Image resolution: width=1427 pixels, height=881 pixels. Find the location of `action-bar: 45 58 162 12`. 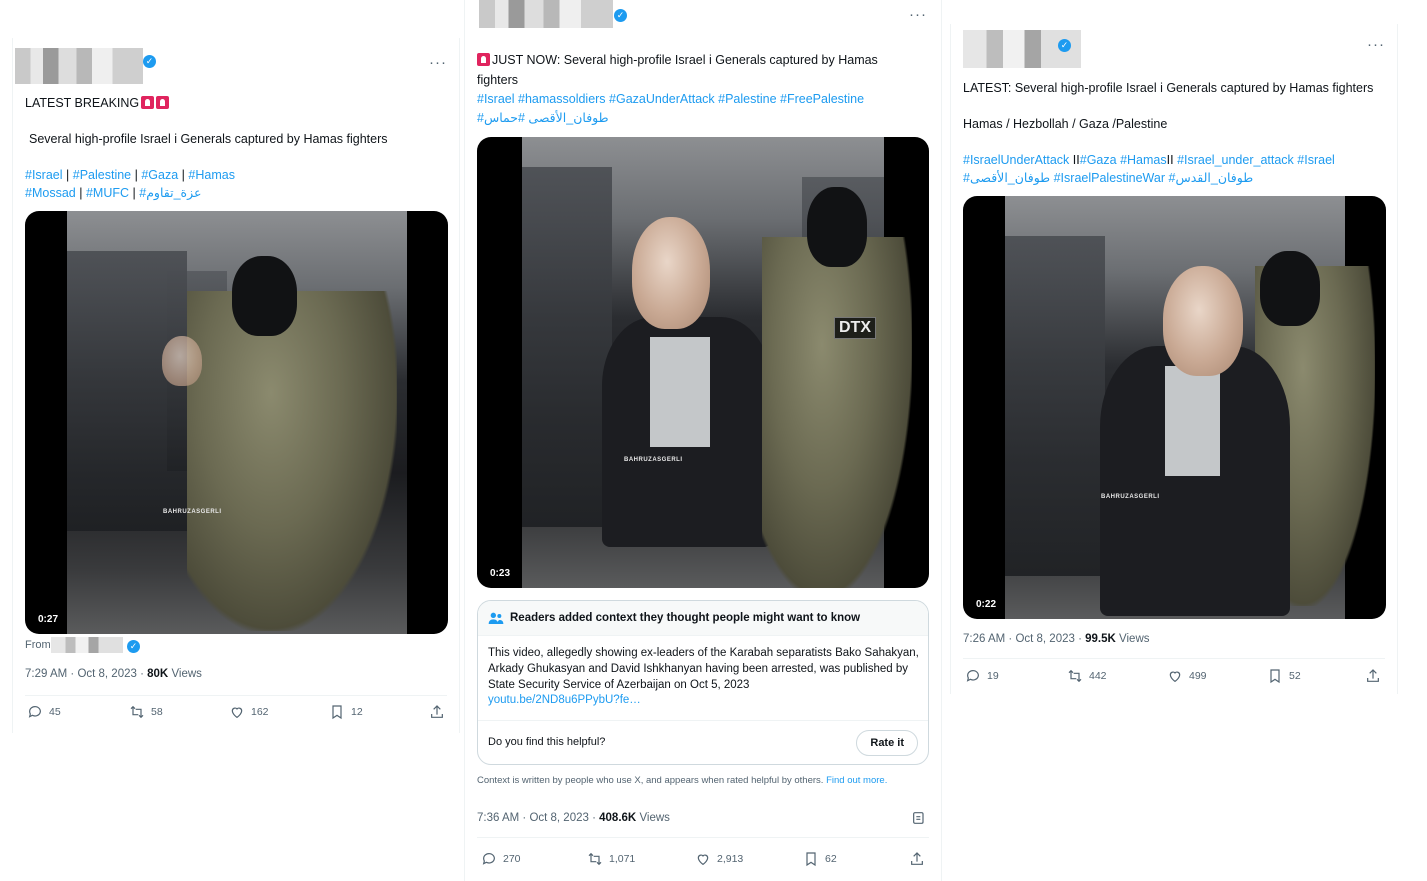

action-bar: 45 58 162 12 is located at coordinates (236, 714).